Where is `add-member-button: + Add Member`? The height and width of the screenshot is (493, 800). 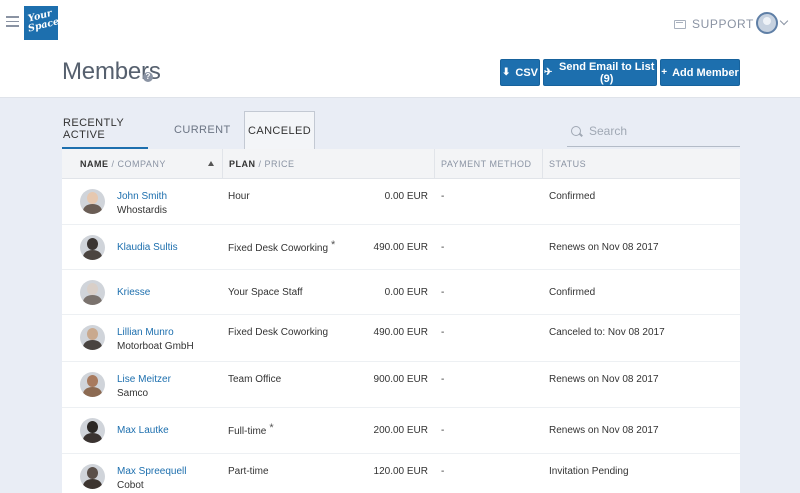
add-member-button: + Add Member is located at coordinates (700, 72).